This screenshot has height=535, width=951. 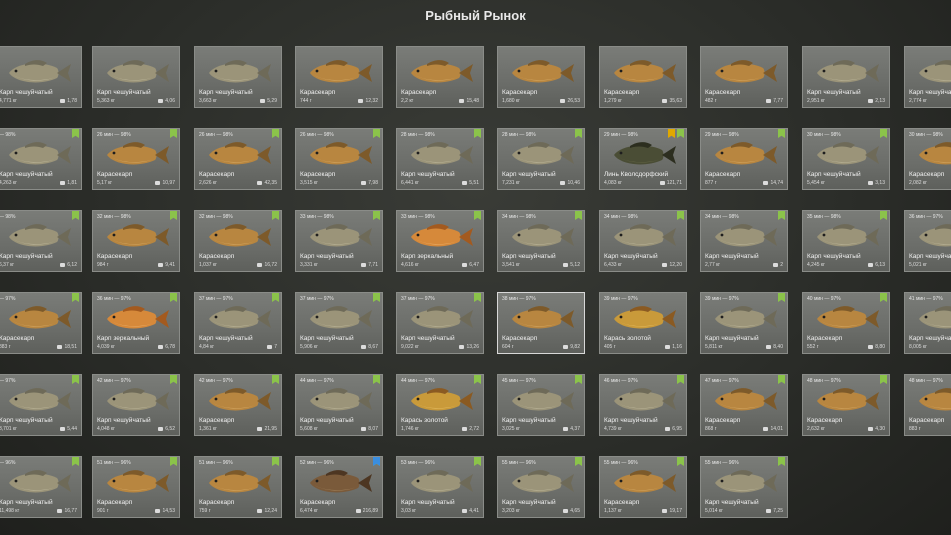 What do you see at coordinates (166, 347) in the screenshot?
I see `fish-price: 6,78` at bounding box center [166, 347].